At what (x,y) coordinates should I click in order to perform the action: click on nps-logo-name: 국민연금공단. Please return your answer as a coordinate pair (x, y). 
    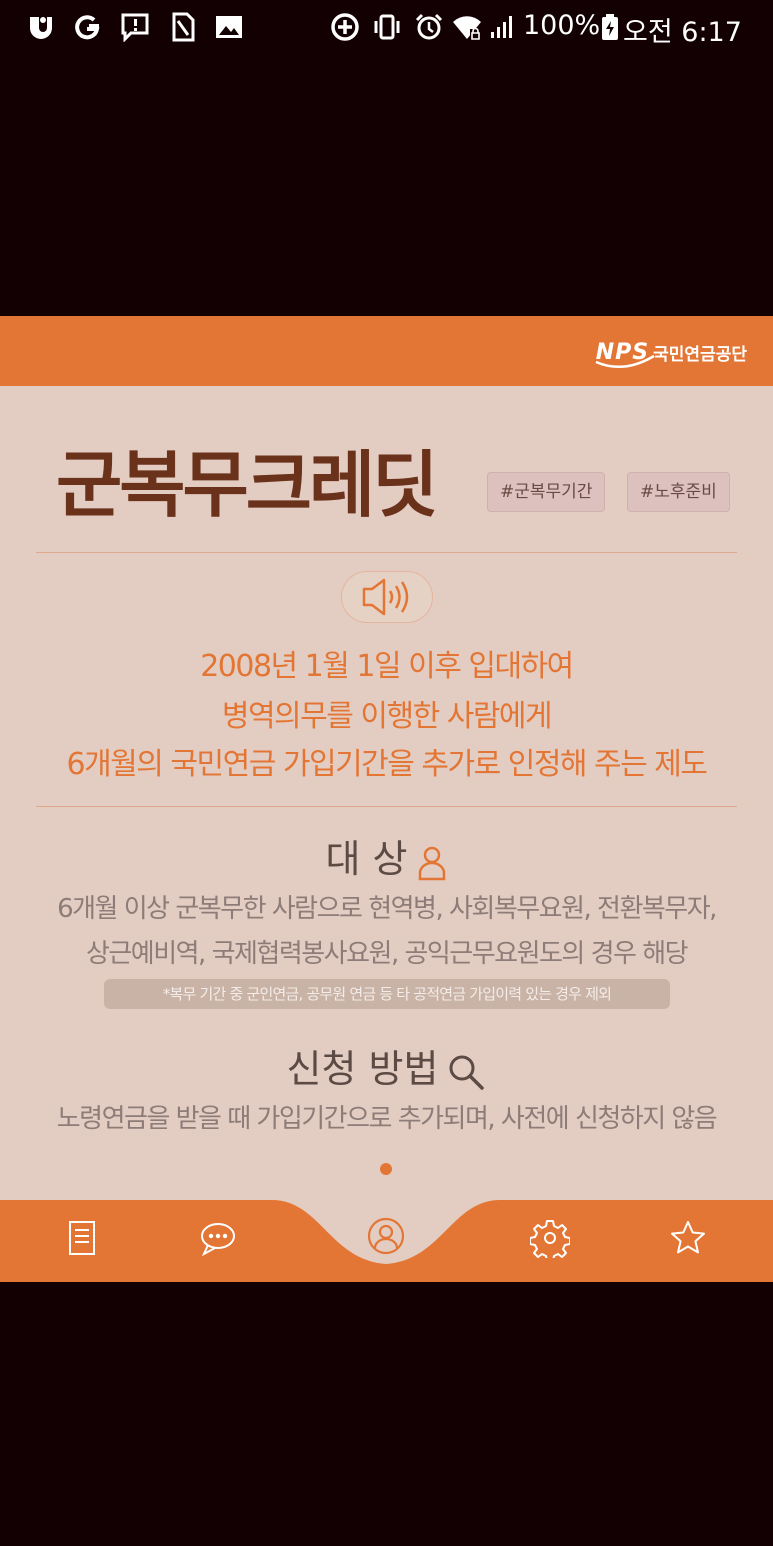
    Looking at the image, I should click on (700, 354).